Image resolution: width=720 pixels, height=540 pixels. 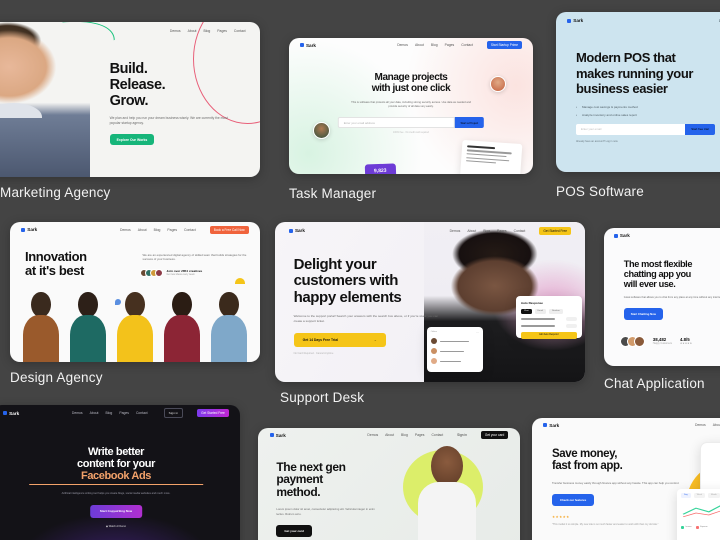 What do you see at coordinates (494, 435) in the screenshot?
I see `nav-cta-button: Get your card` at bounding box center [494, 435].